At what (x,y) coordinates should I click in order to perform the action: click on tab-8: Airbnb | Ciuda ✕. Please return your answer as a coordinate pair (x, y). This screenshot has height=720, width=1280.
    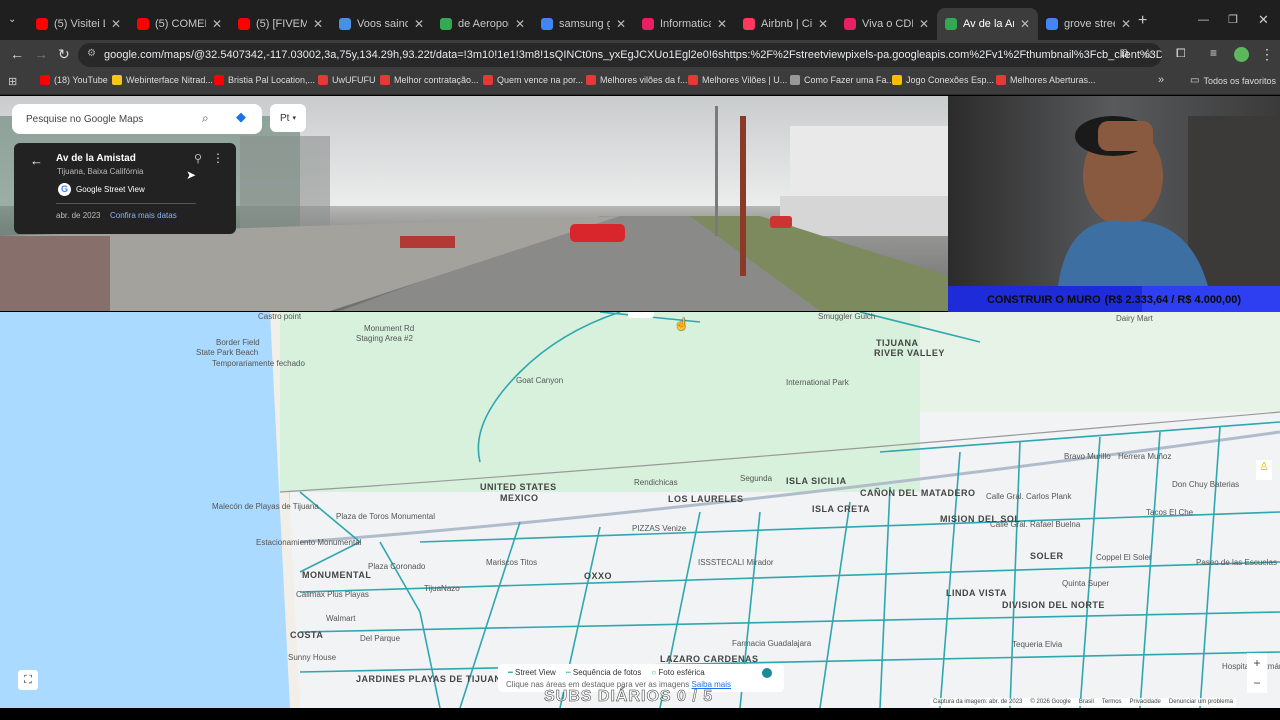
    Looking at the image, I should click on (785, 24).